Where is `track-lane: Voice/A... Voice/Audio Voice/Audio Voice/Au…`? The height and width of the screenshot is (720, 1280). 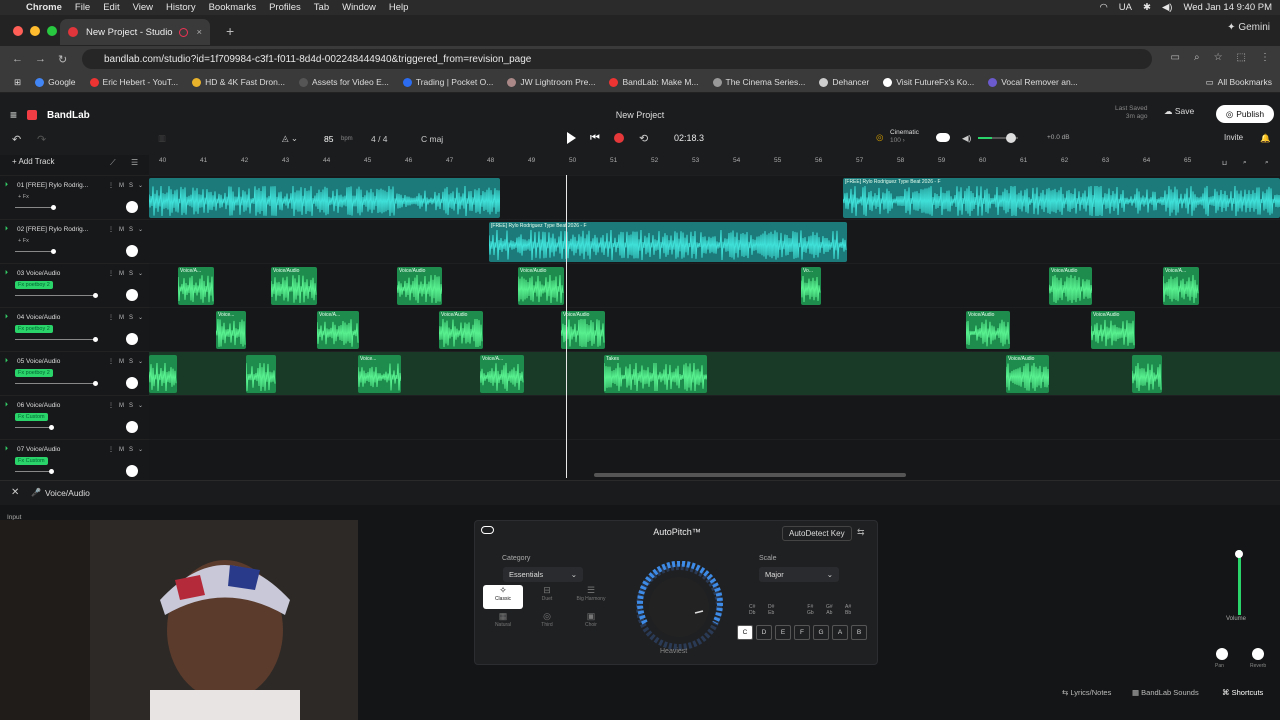 track-lane: Voice/A... Voice/Audio Voice/Audio Voice/Au… is located at coordinates (714, 285).